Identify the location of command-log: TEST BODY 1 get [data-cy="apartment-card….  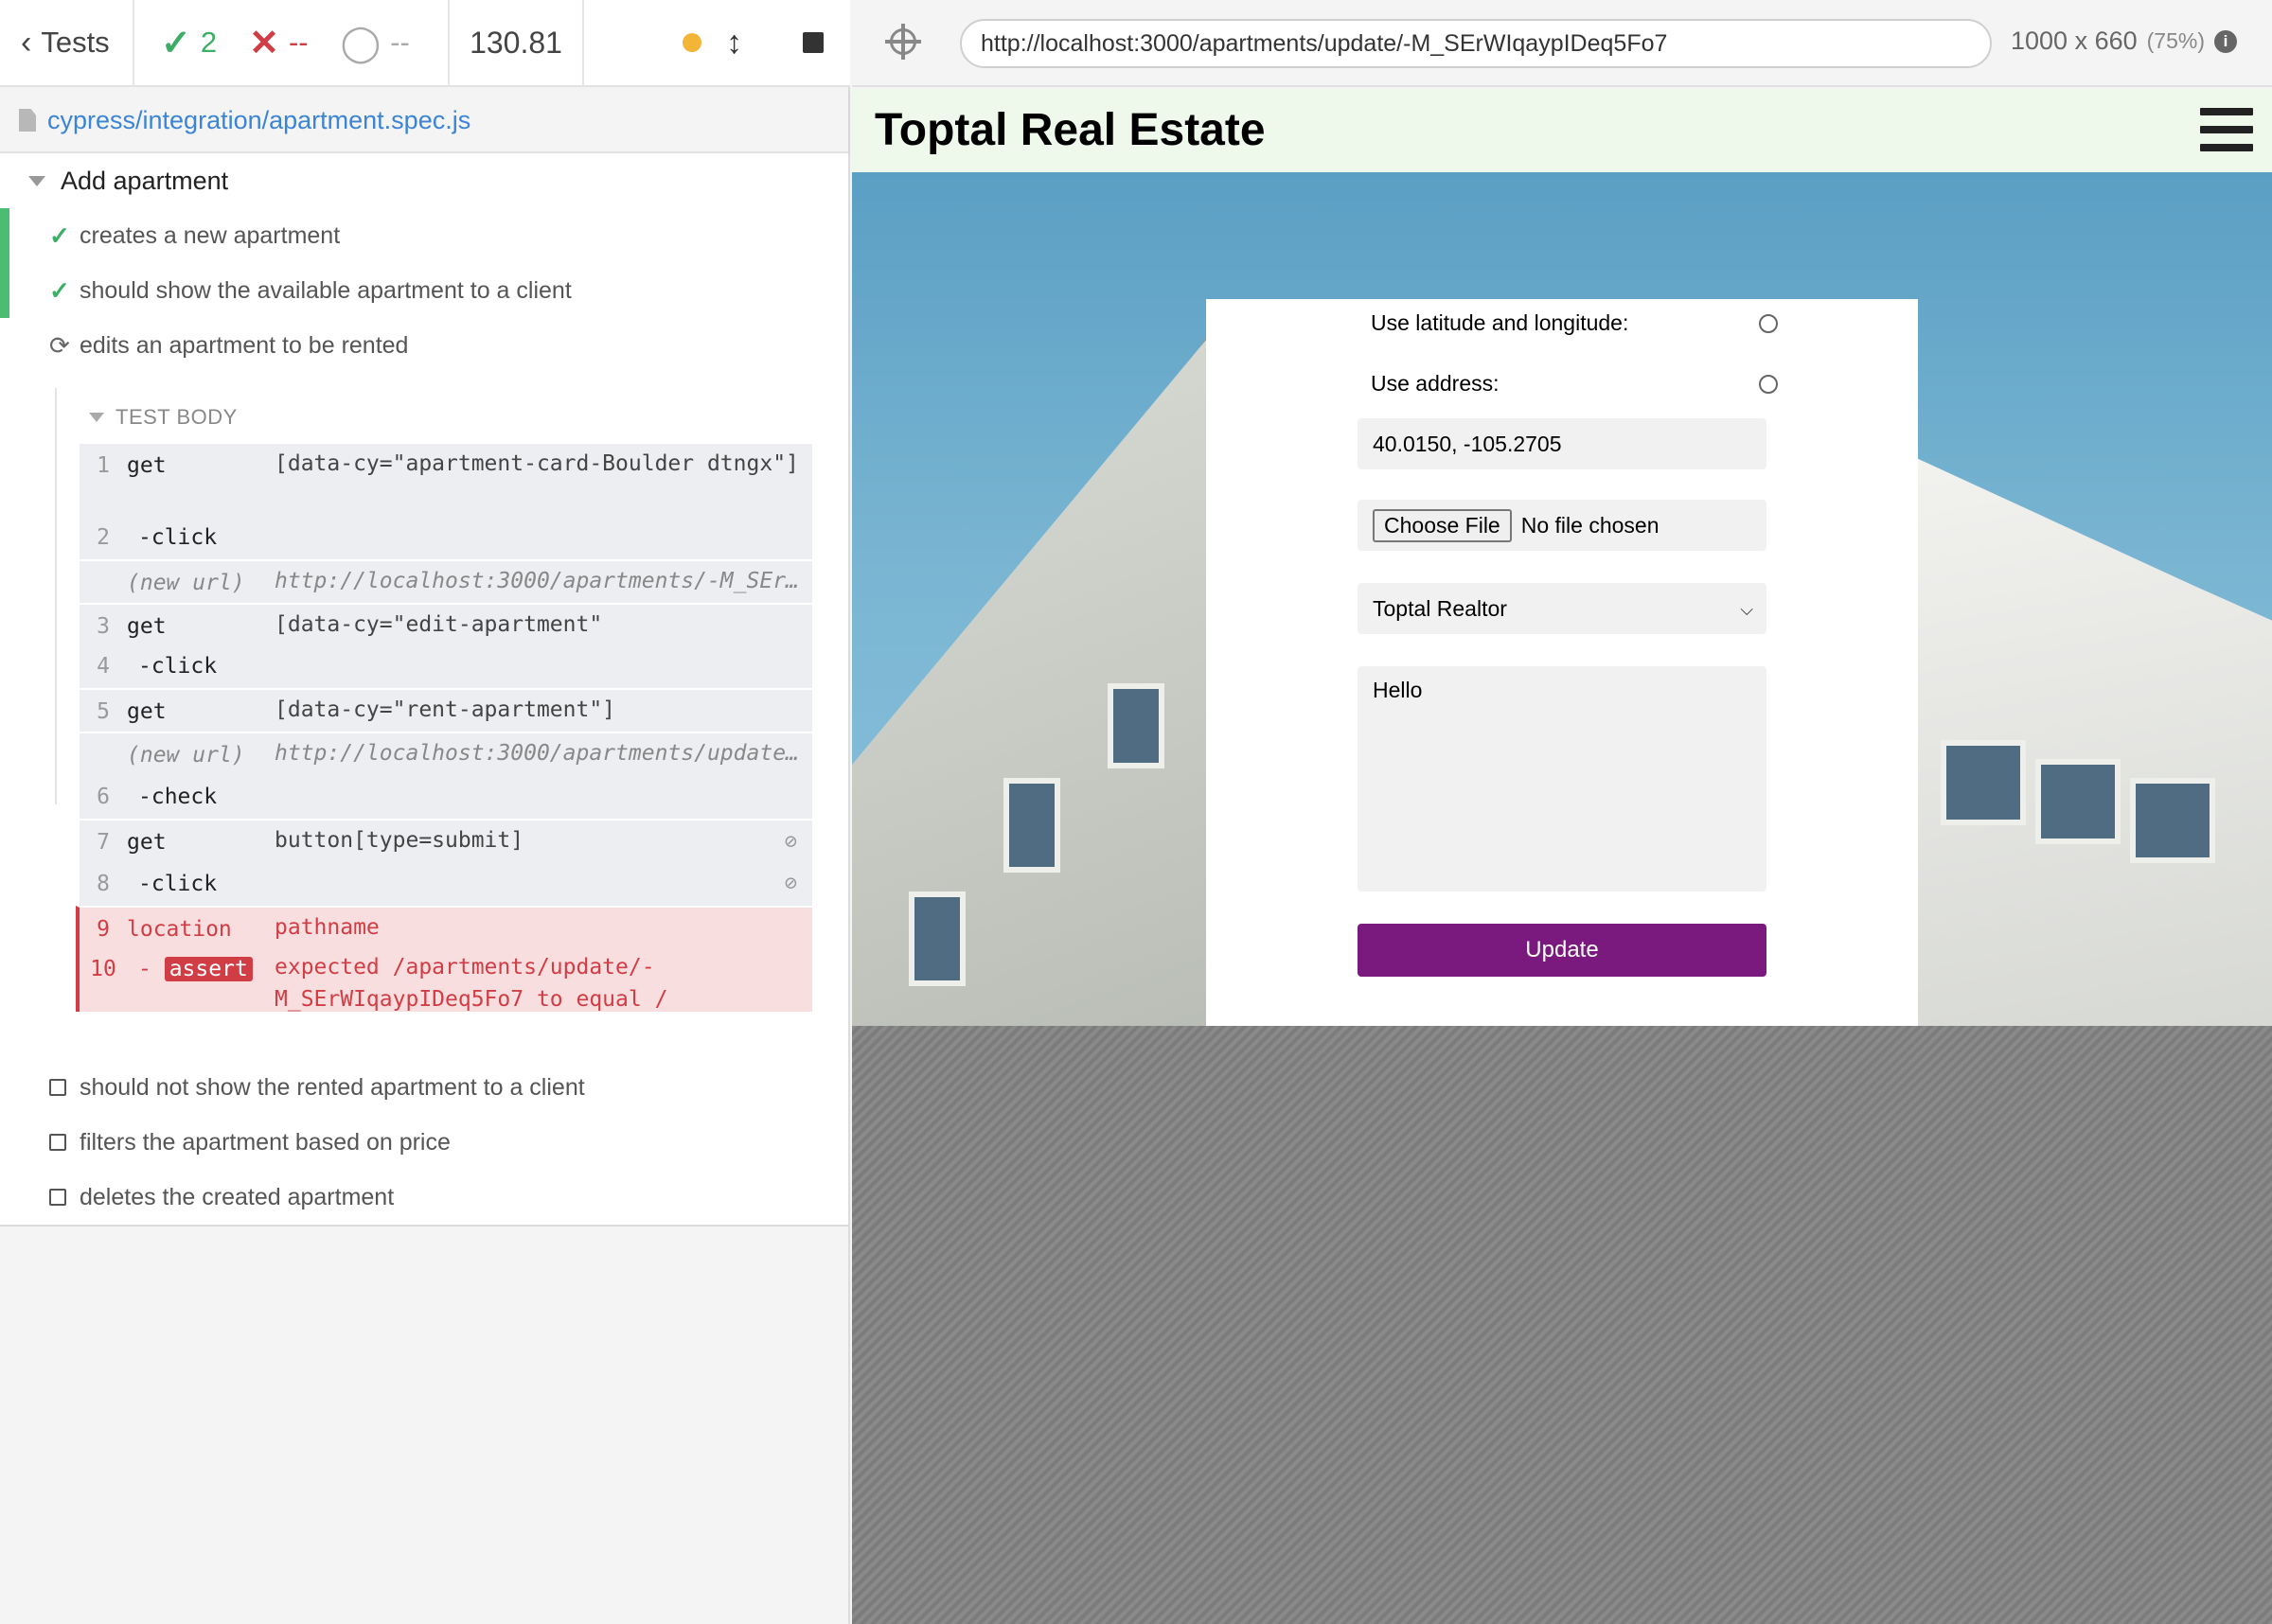
(433, 700).